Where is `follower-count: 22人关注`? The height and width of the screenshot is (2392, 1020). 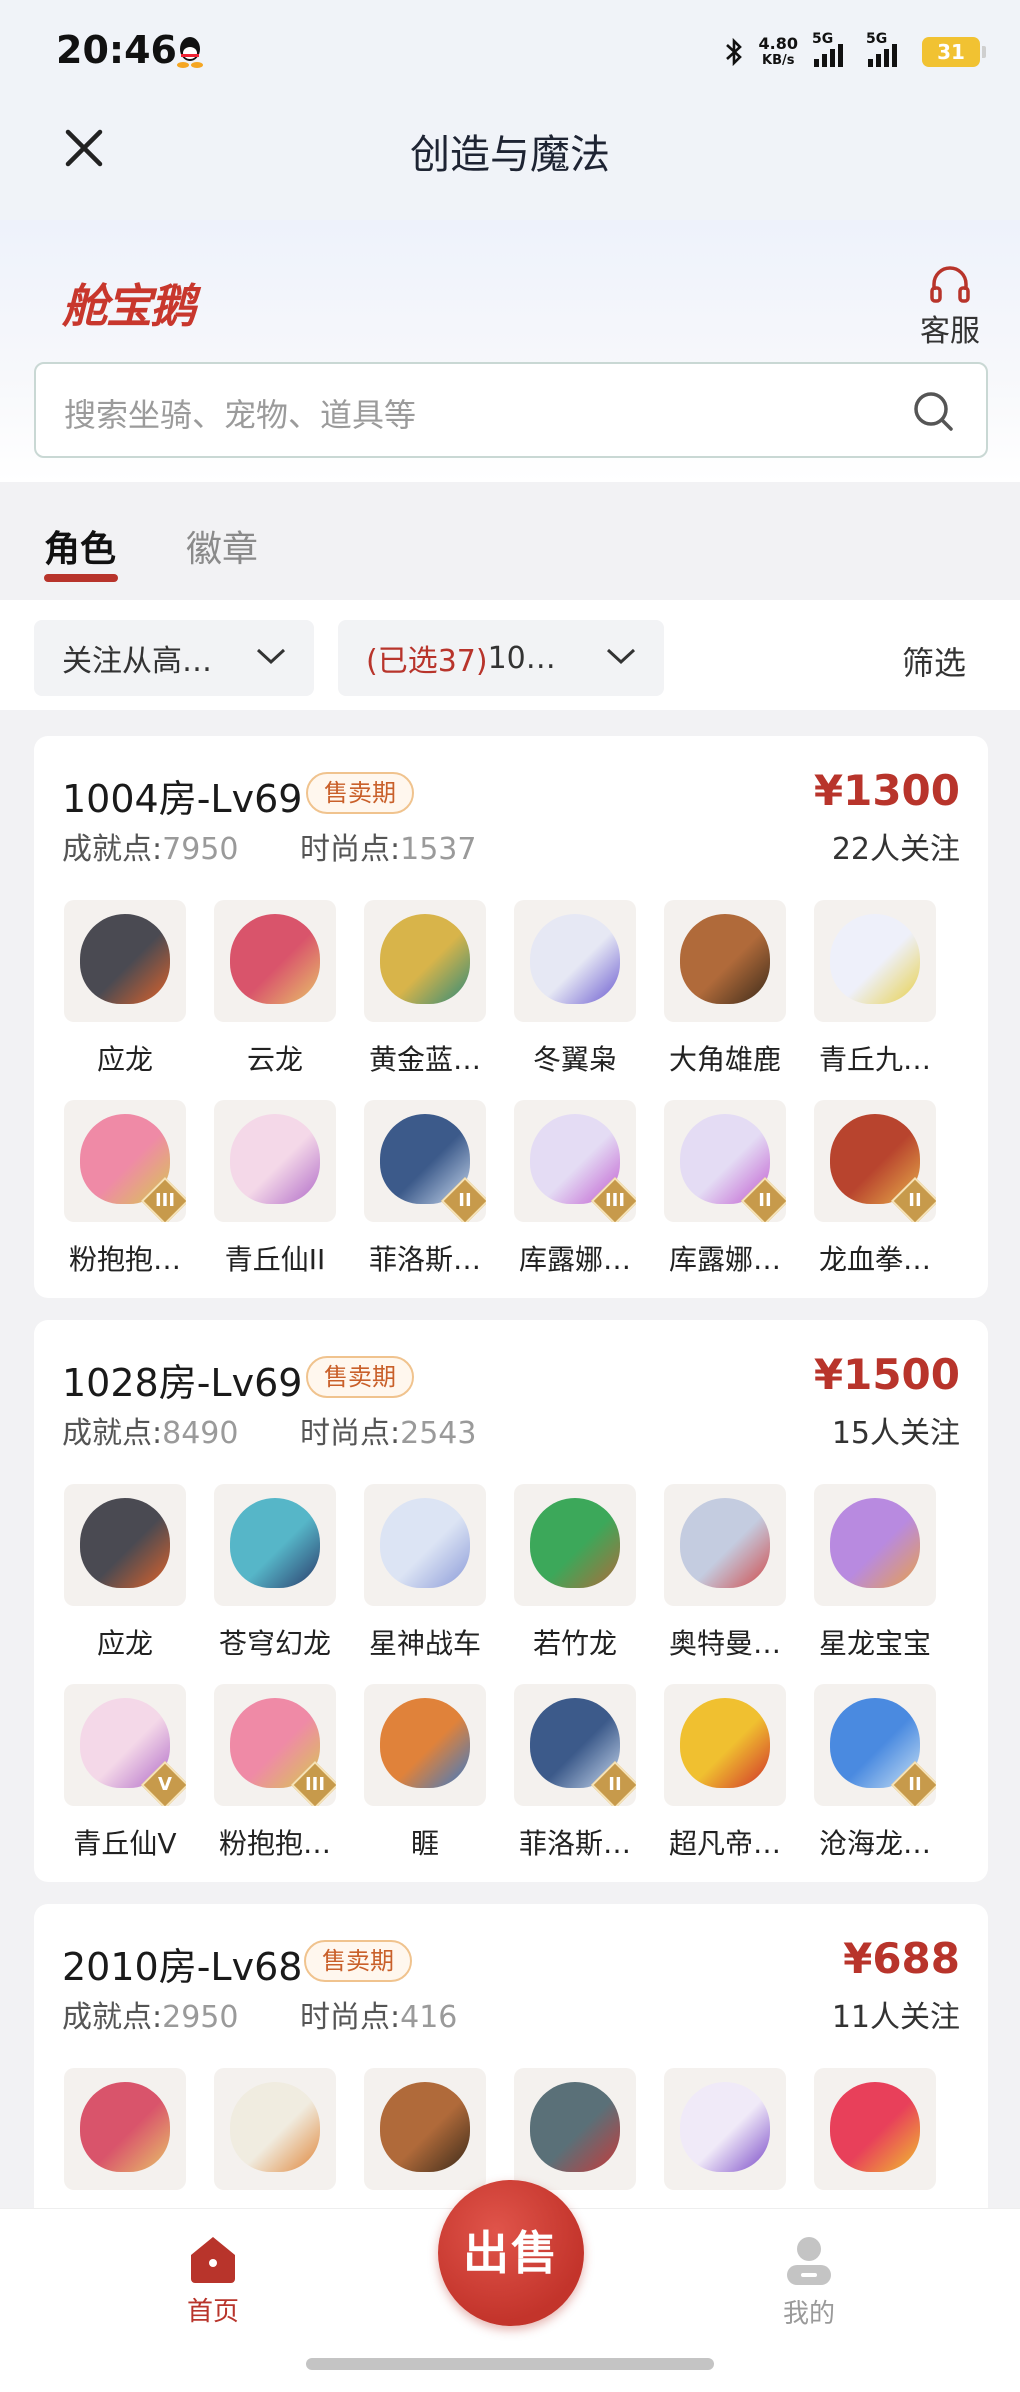
follower-count: 22人关注 is located at coordinates (895, 849).